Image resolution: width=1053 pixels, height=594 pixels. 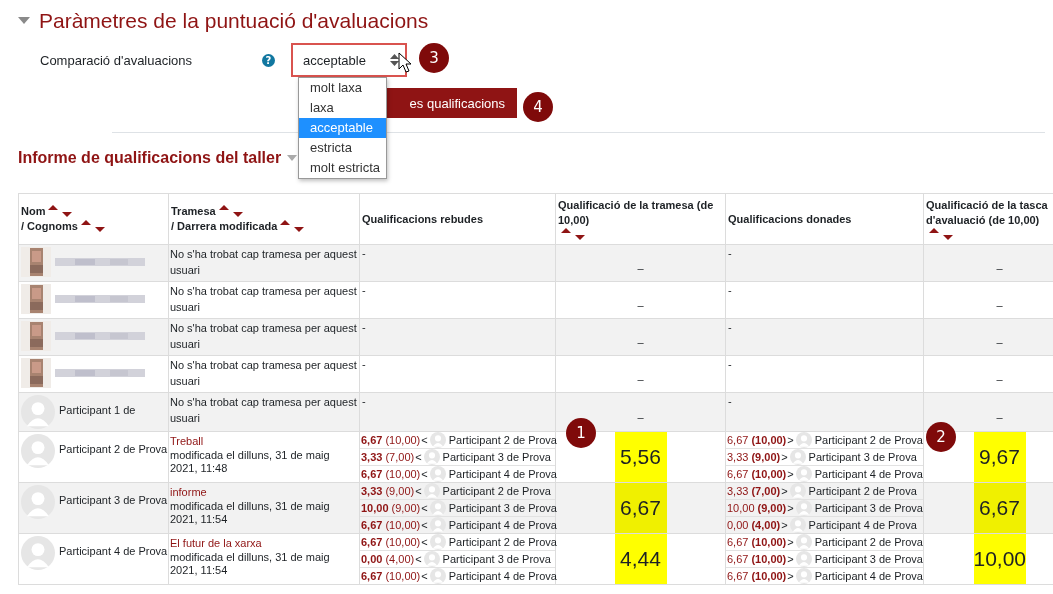 I want to click on dropdown-option: molt estricta, so click(x=343, y=168).